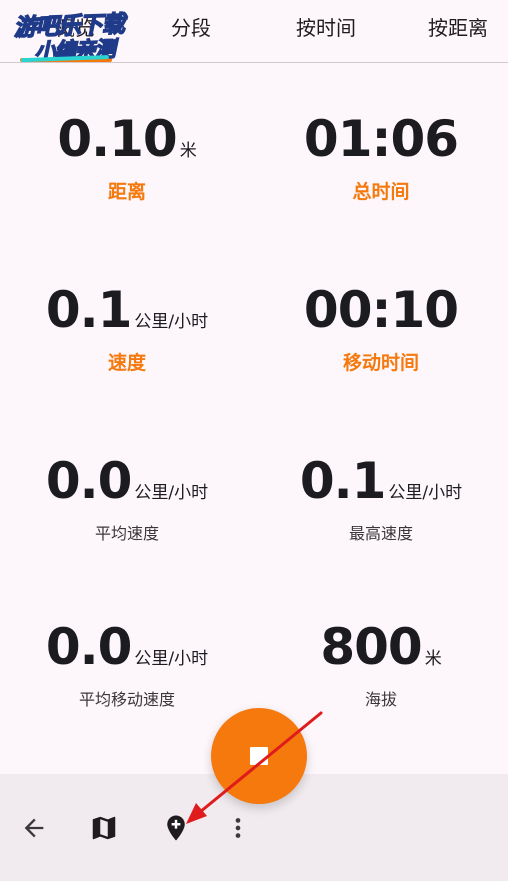 The width and height of the screenshot is (508, 881). I want to click on stat-moving-time: 00:10 移动时间, so click(381, 326).